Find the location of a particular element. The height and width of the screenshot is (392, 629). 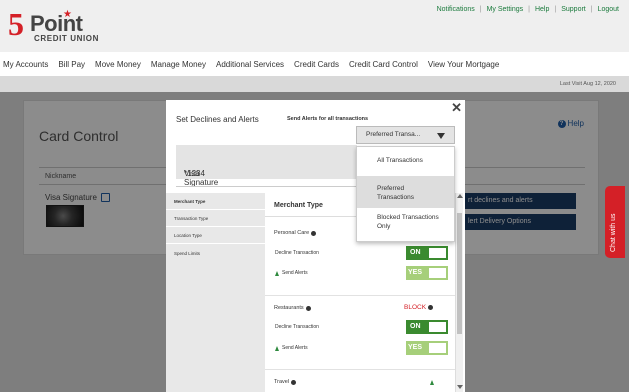

category-label: Restaurants is located at coordinates (289, 308).